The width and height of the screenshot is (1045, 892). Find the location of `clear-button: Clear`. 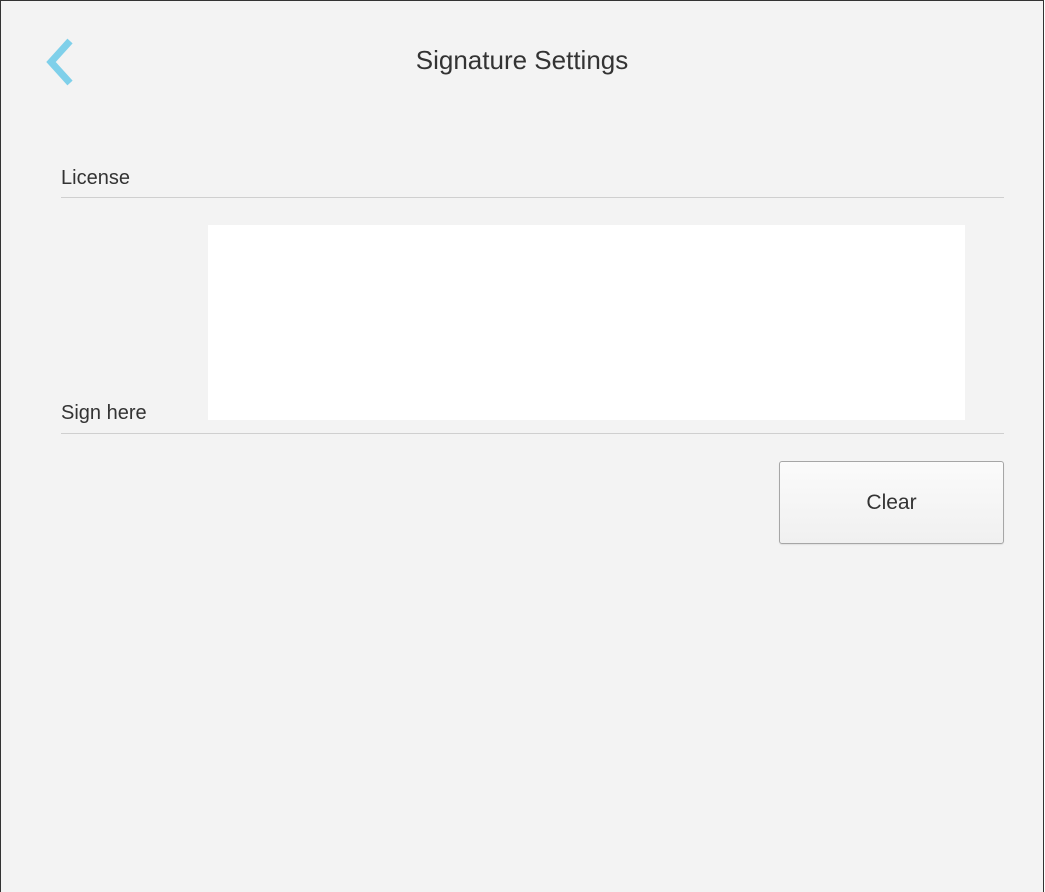

clear-button: Clear is located at coordinates (891, 502).